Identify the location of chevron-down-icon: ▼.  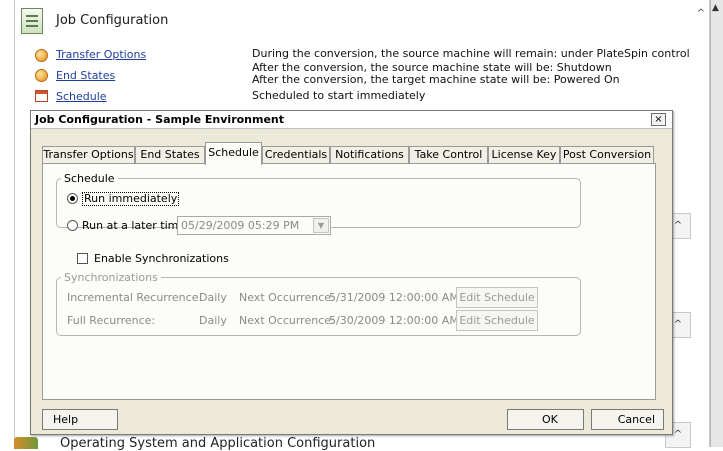
(321, 225).